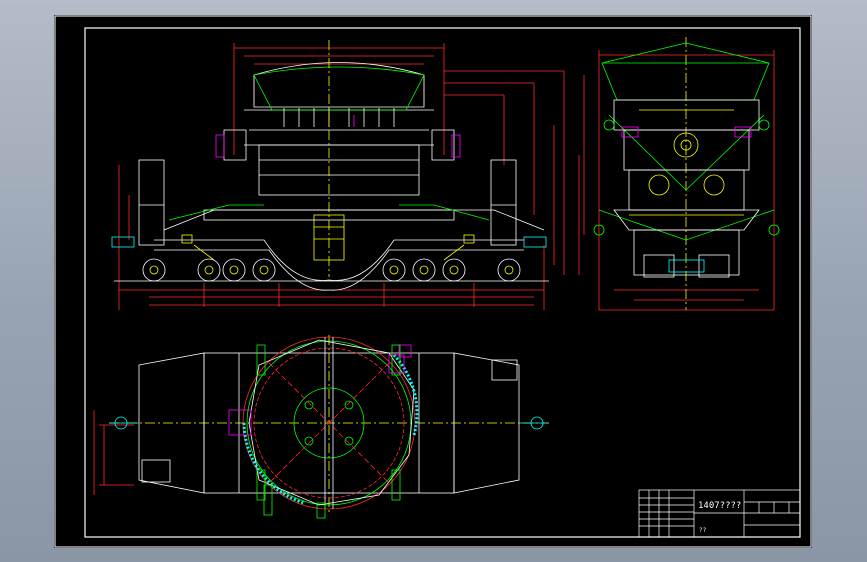 This screenshot has width=867, height=562. I want to click on sheet-label: ??, so click(703, 530).